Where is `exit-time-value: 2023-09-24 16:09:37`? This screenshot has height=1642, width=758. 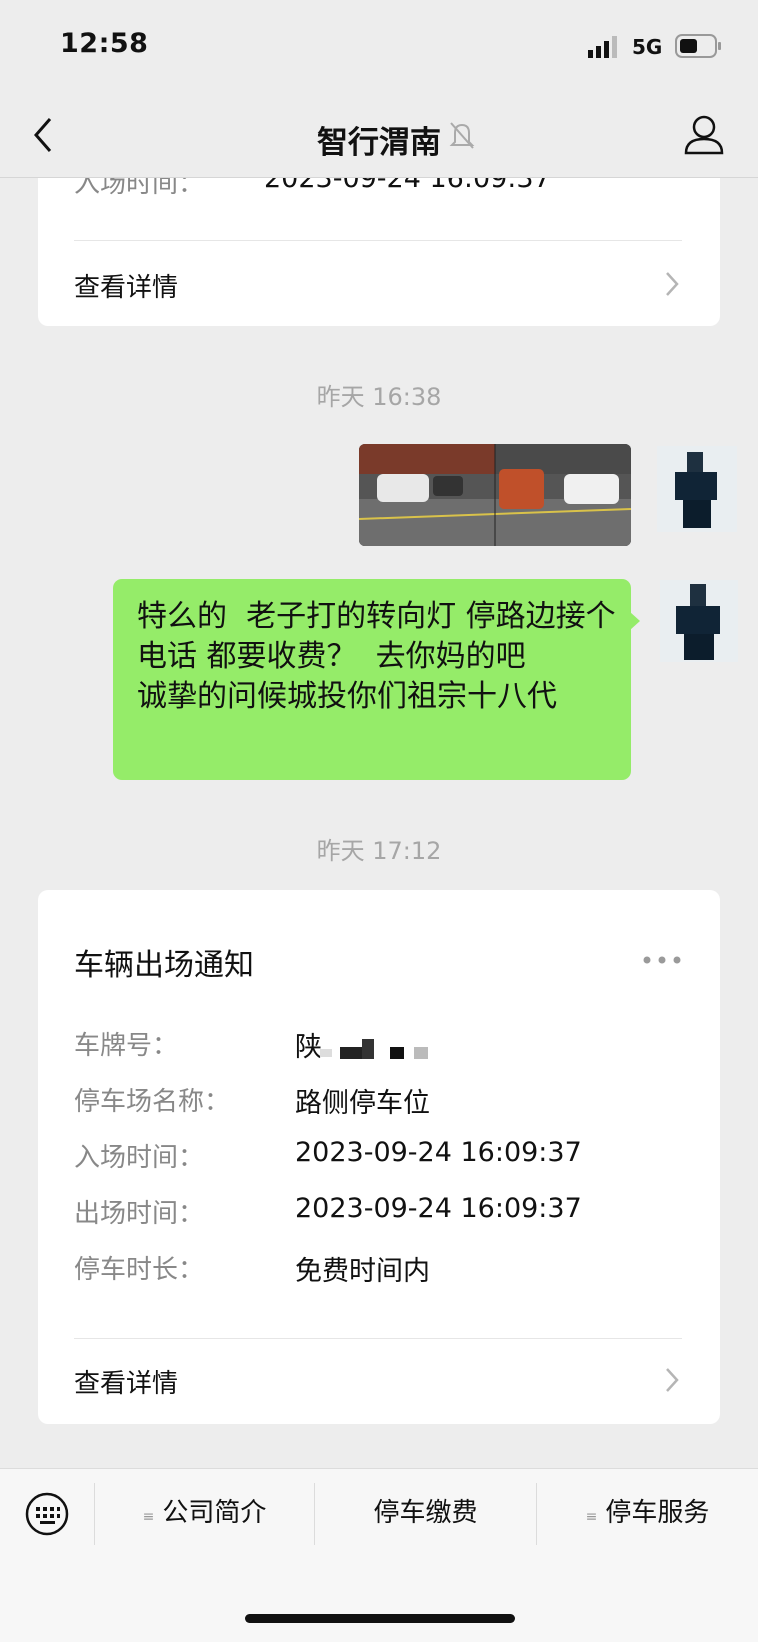 exit-time-value: 2023-09-24 16:09:37 is located at coordinates (438, 1208).